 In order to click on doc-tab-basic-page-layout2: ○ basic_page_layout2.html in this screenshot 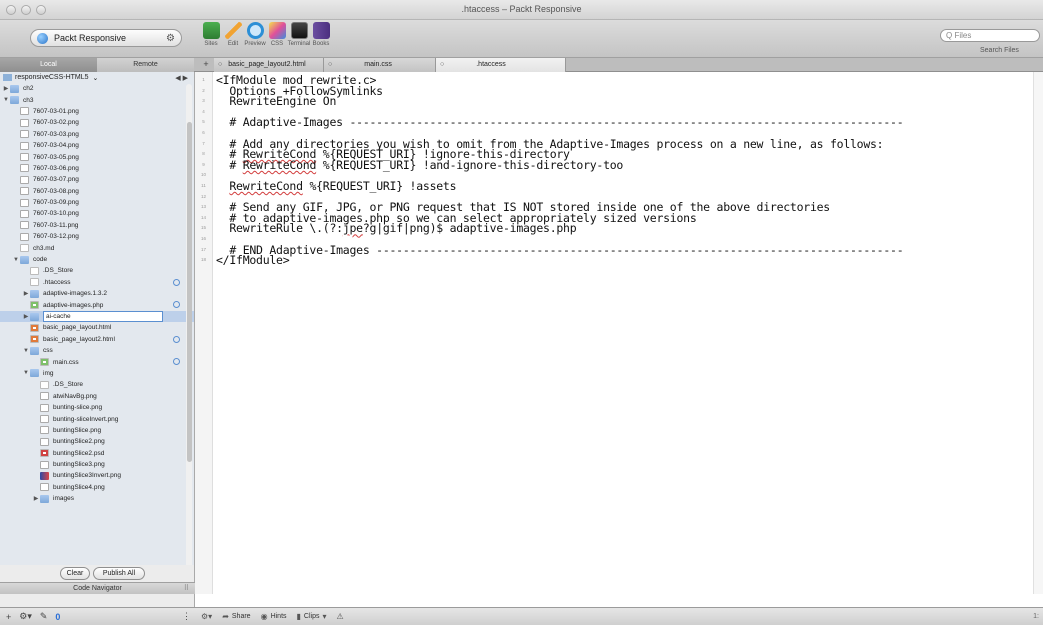, I will do `click(269, 65)`.